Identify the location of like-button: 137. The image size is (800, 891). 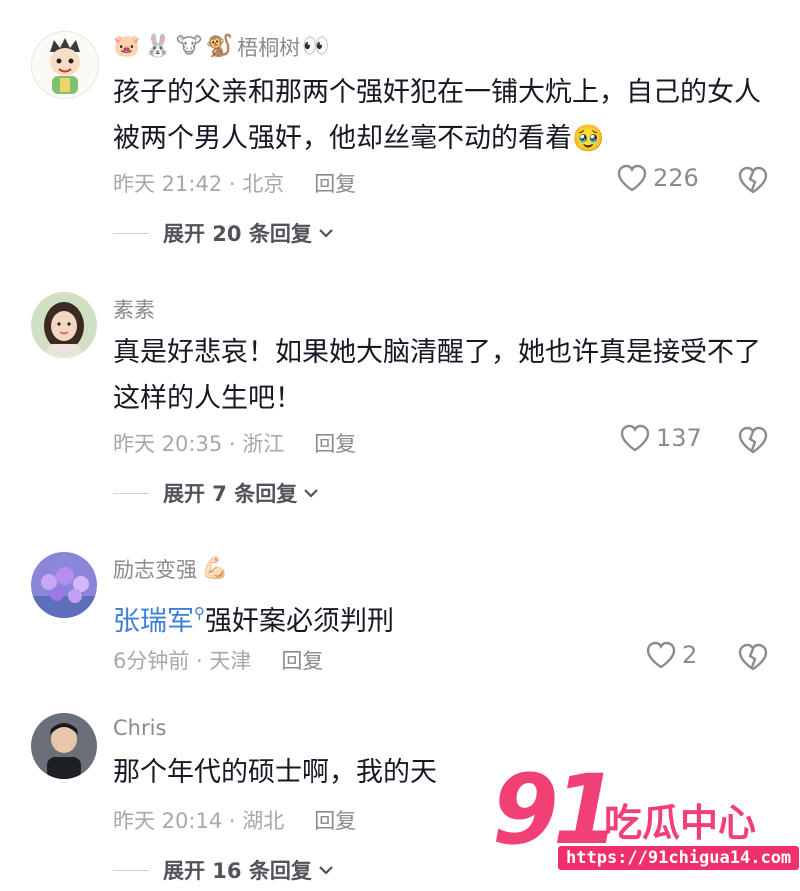
(661, 438).